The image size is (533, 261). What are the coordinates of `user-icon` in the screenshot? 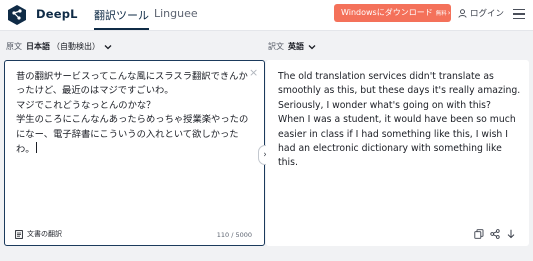 It's located at (462, 13).